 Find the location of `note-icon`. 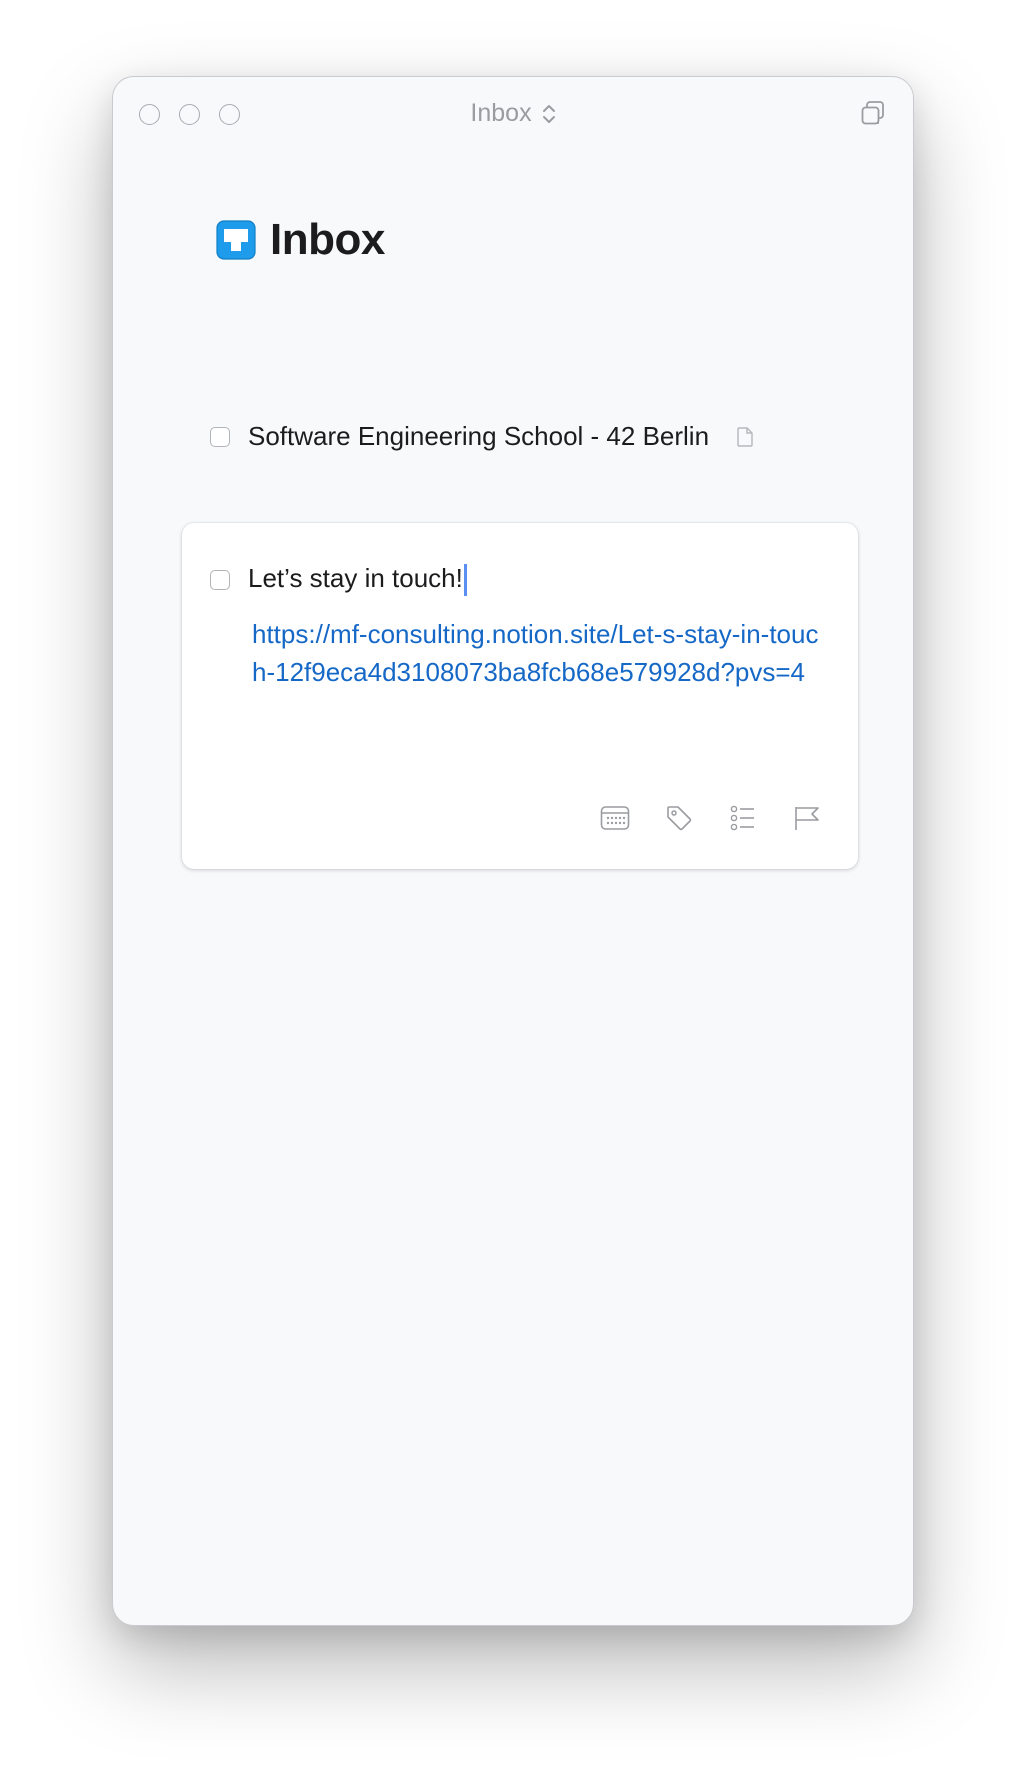

note-icon is located at coordinates (745, 436).